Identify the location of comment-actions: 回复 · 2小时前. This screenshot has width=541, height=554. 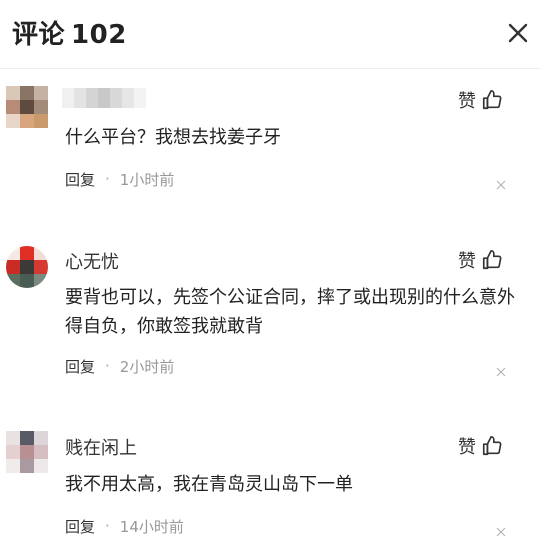
(119, 366).